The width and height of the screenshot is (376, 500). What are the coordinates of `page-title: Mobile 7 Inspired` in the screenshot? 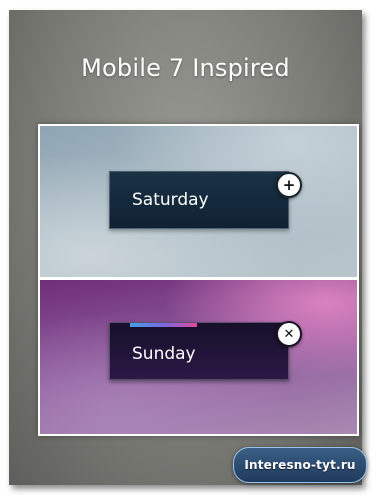 It's located at (185, 68).